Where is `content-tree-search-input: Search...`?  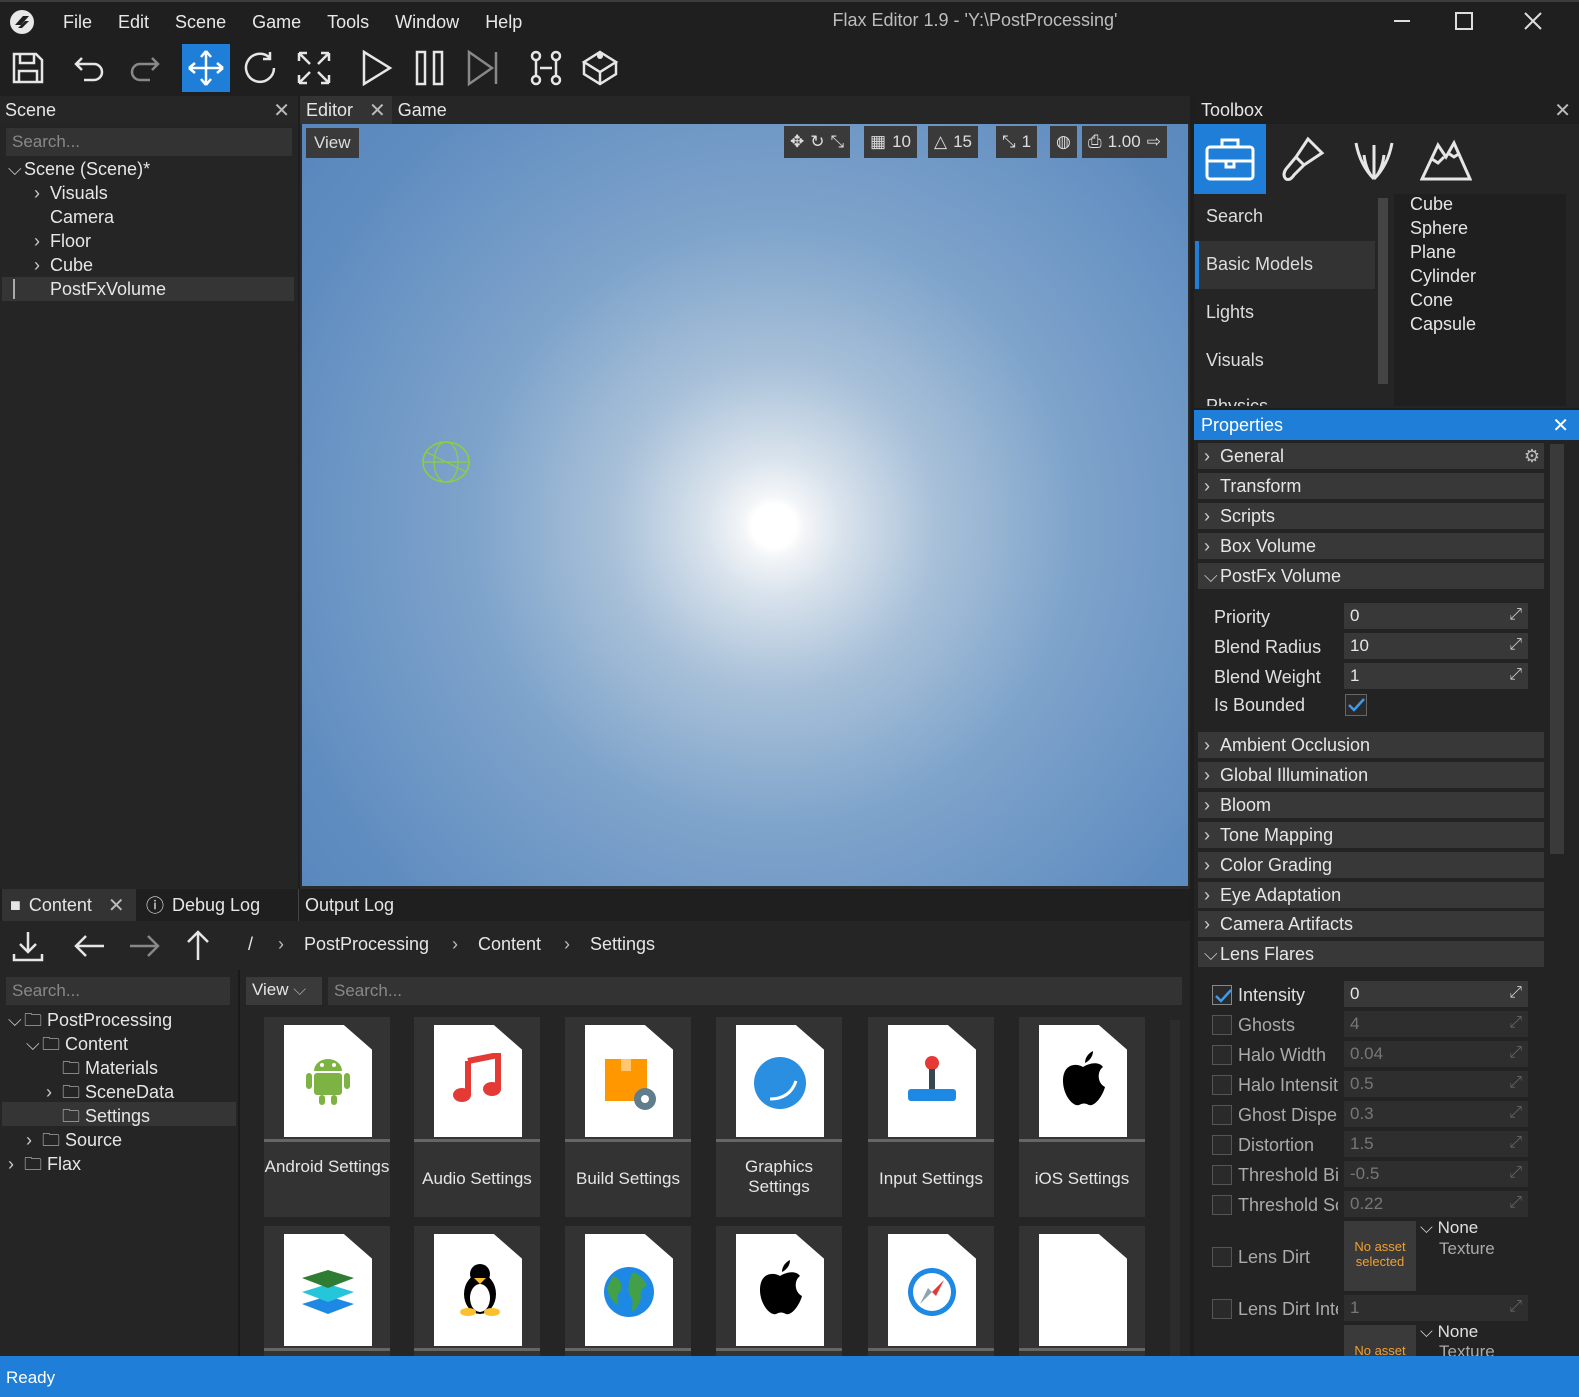 content-tree-search-input: Search... is located at coordinates (118, 991).